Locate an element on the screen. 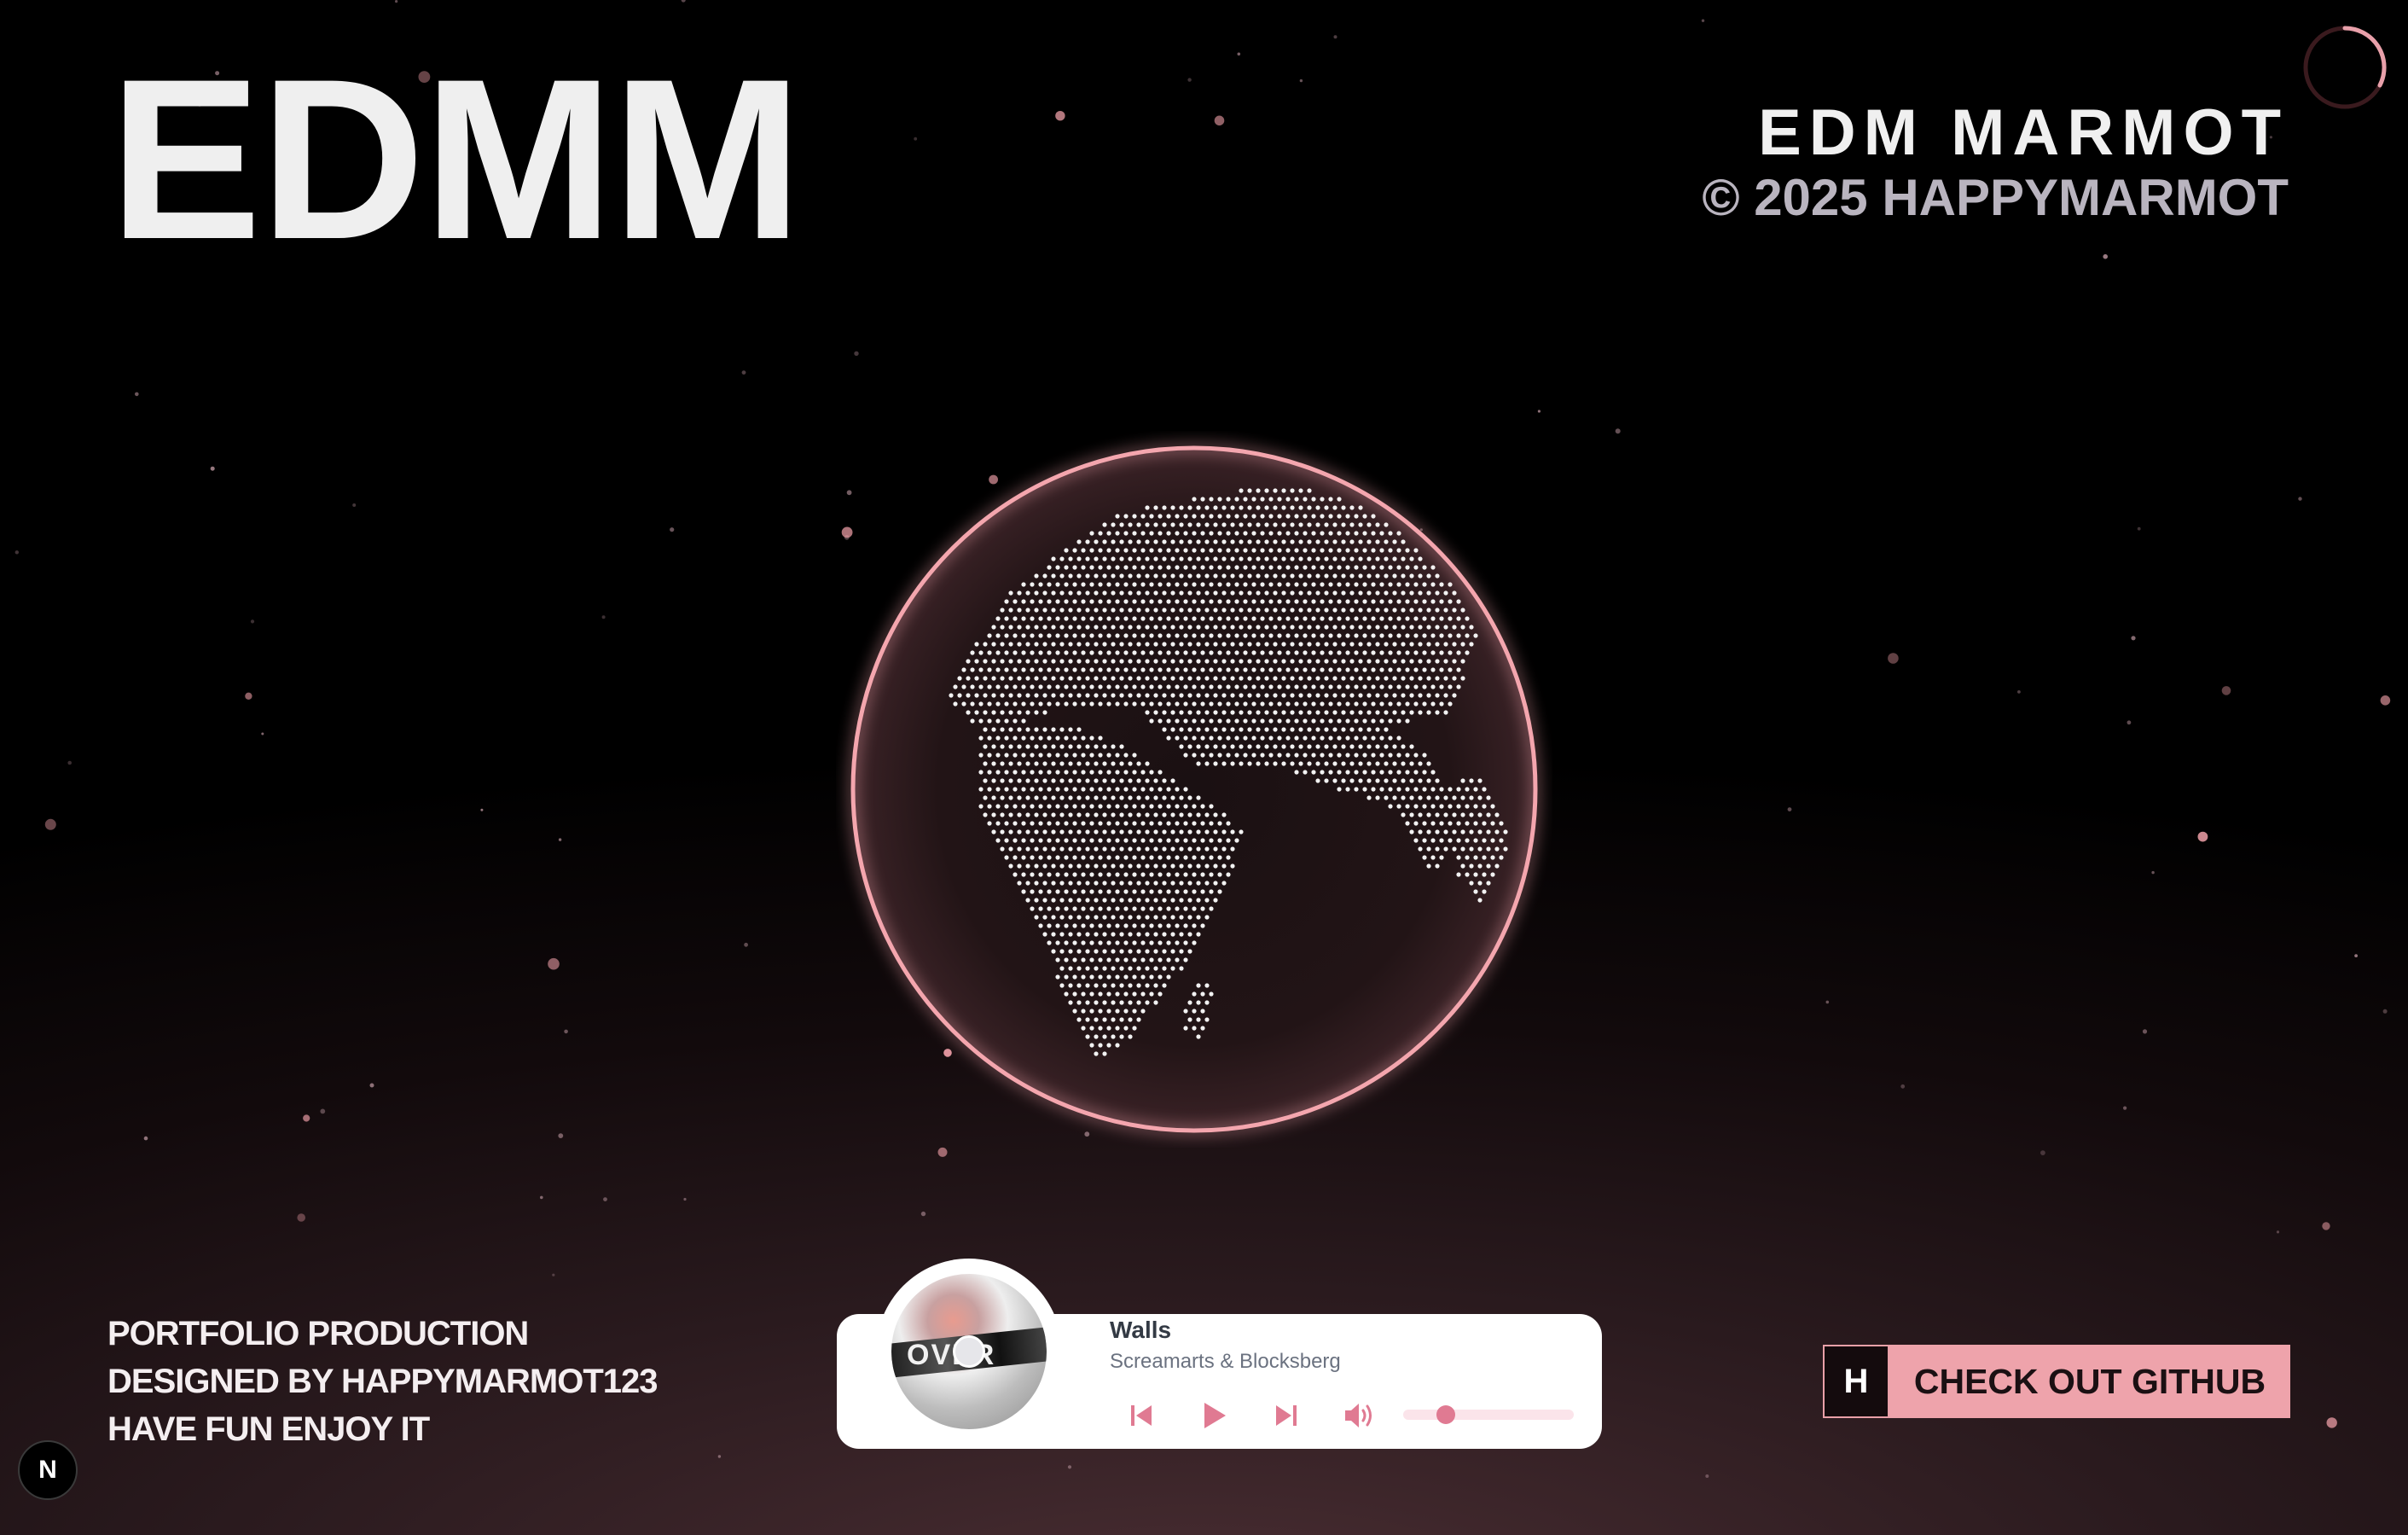 The image size is (2408, 1535). disc-center is located at coordinates (969, 1351).